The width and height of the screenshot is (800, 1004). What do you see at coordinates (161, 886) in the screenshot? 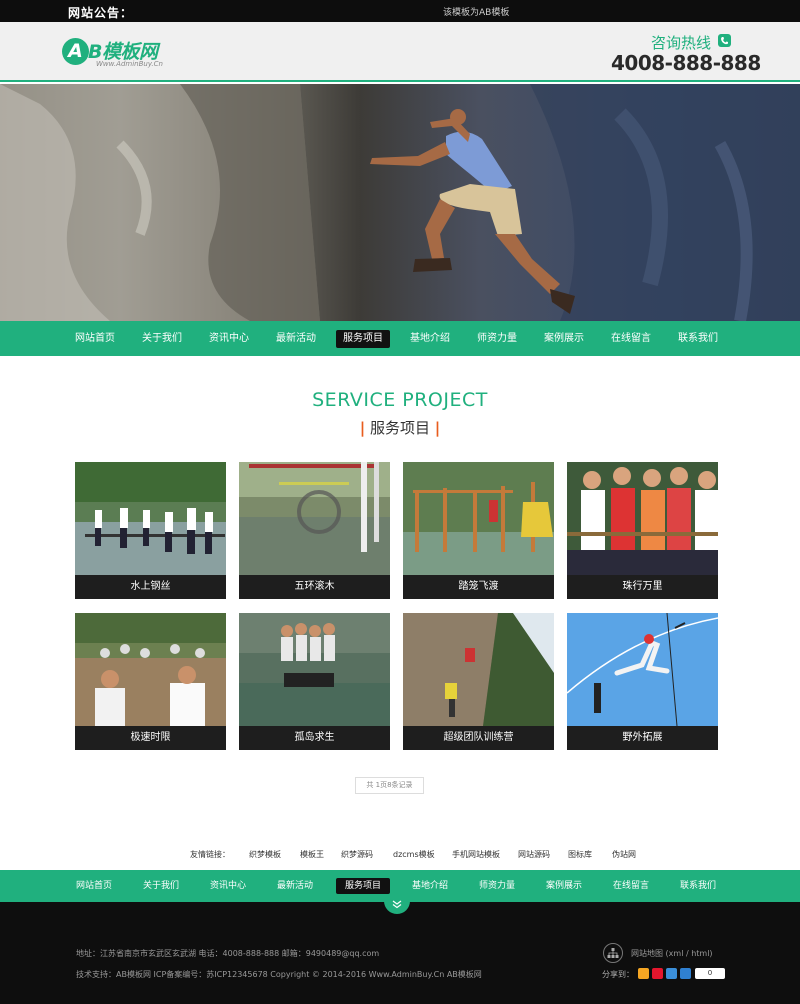
I see `footer-nav-about: 关于我们` at bounding box center [161, 886].